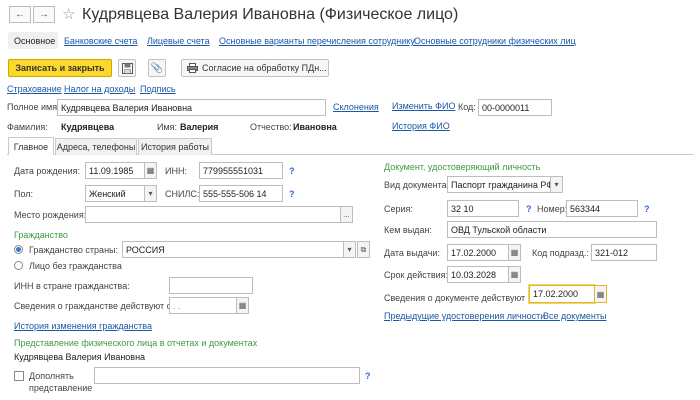  I want to click on doc-type-dropdown-button: ▾, so click(556, 184).